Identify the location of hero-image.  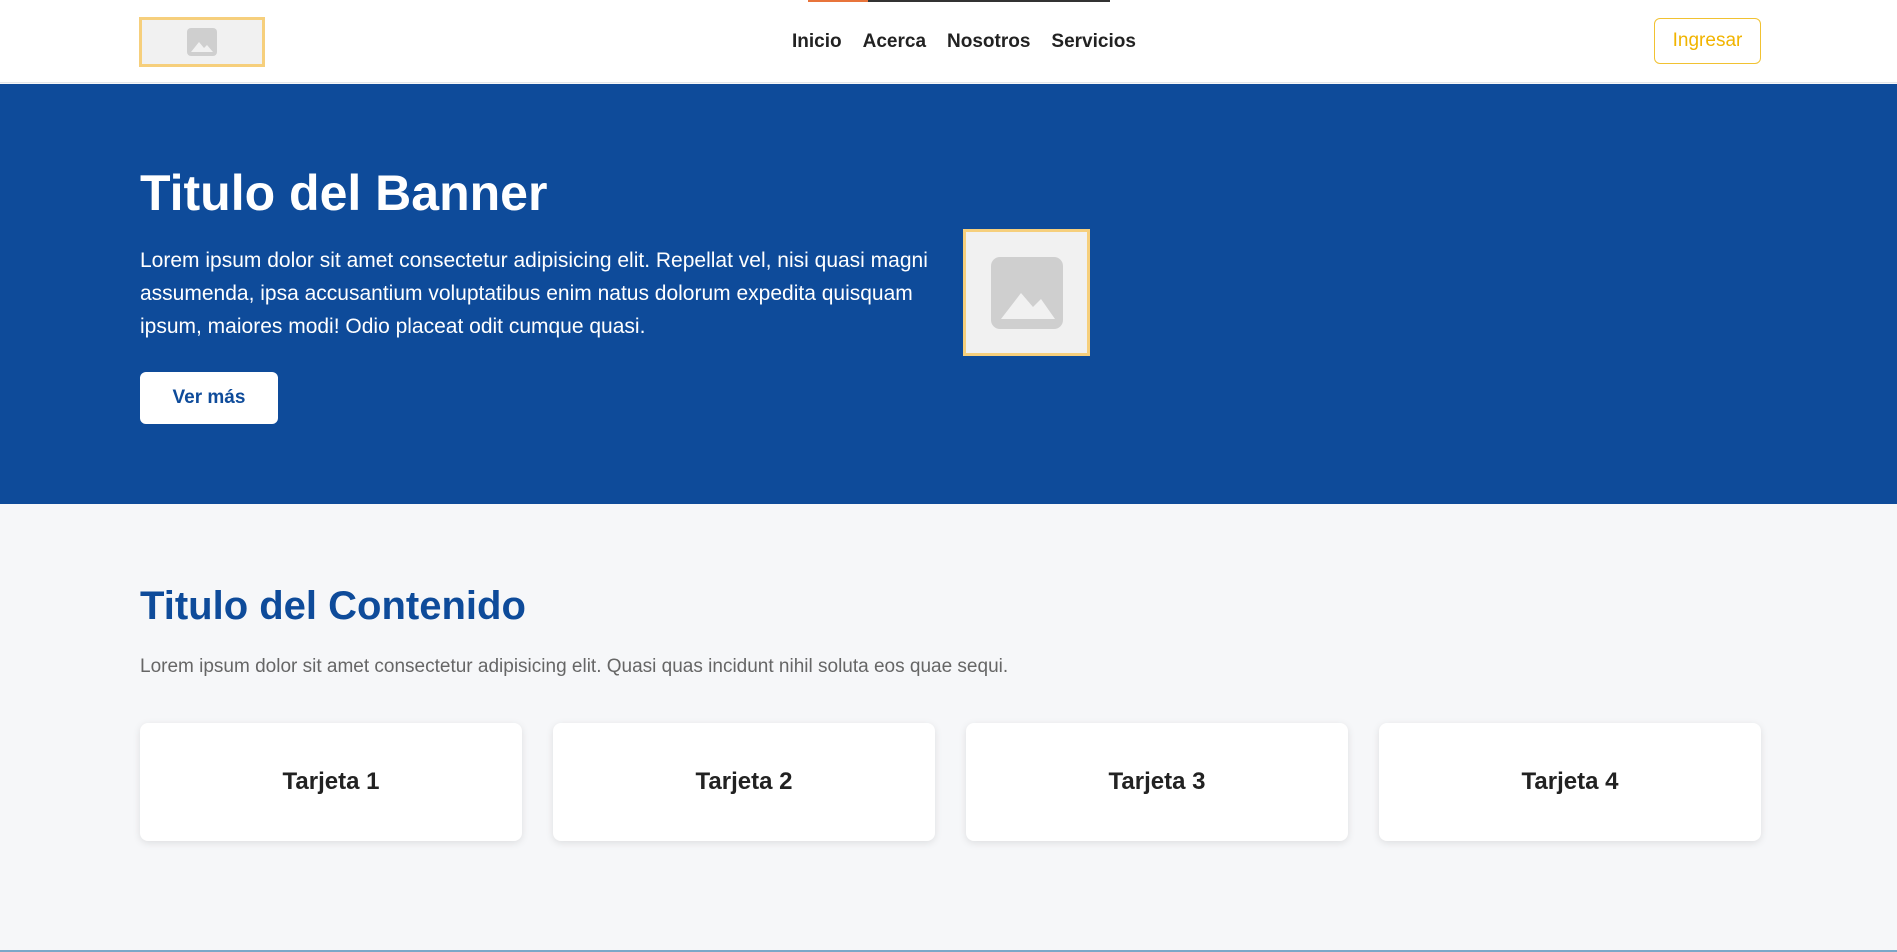
(1026, 292).